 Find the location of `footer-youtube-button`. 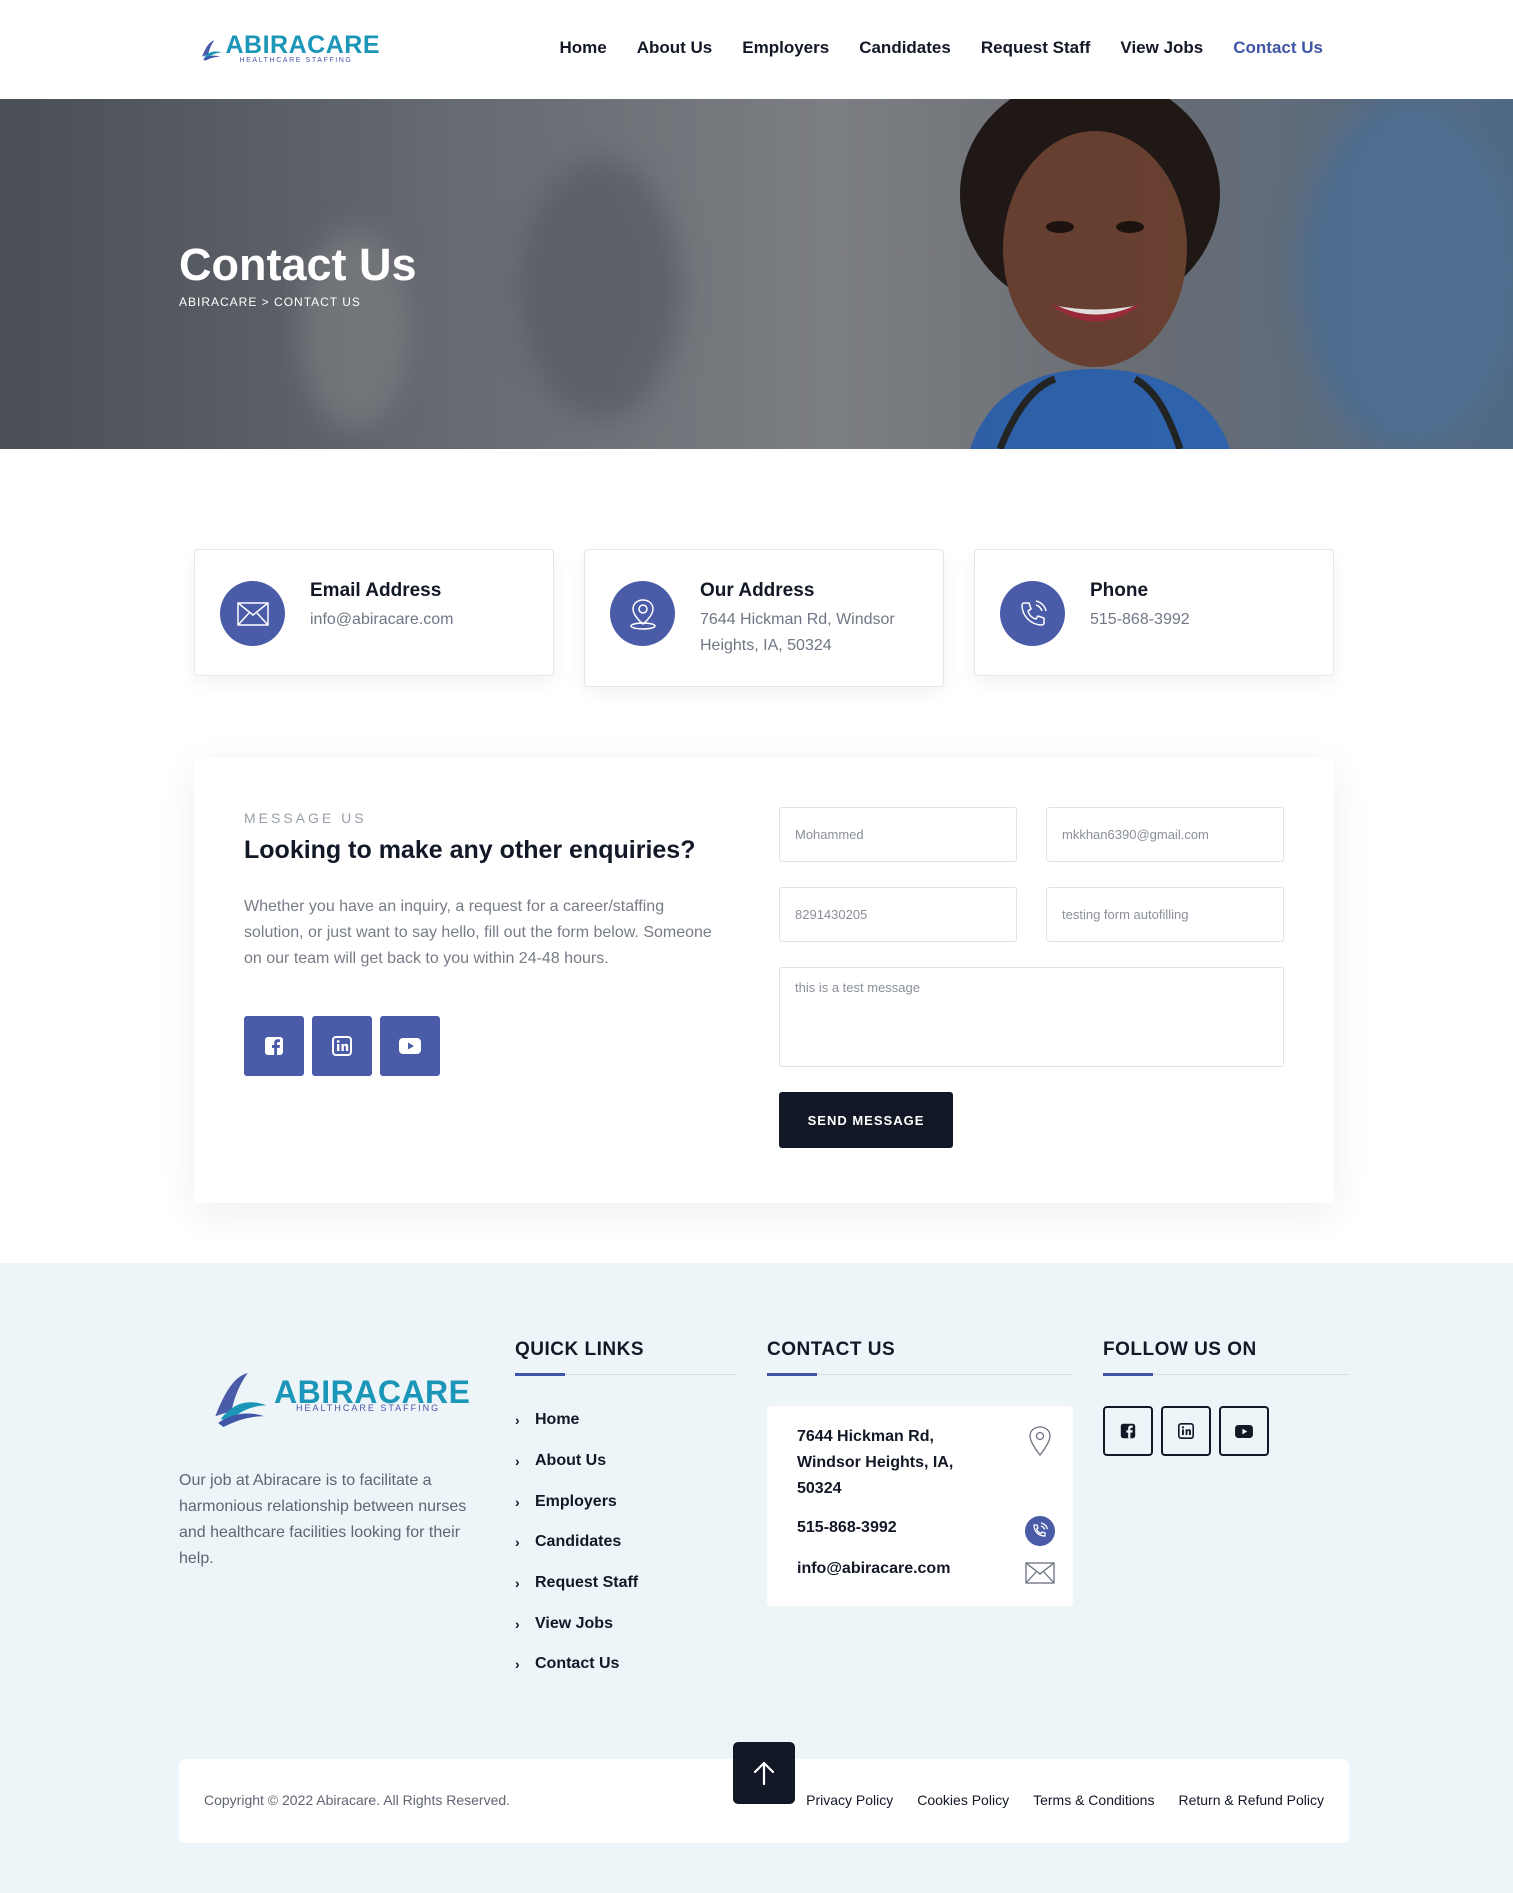

footer-youtube-button is located at coordinates (1244, 1431).